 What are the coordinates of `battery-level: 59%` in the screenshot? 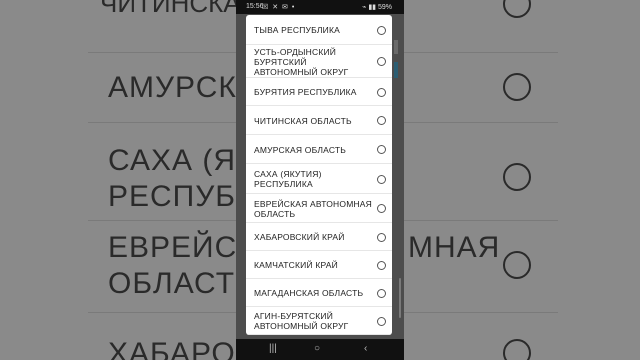 It's located at (384, 7).